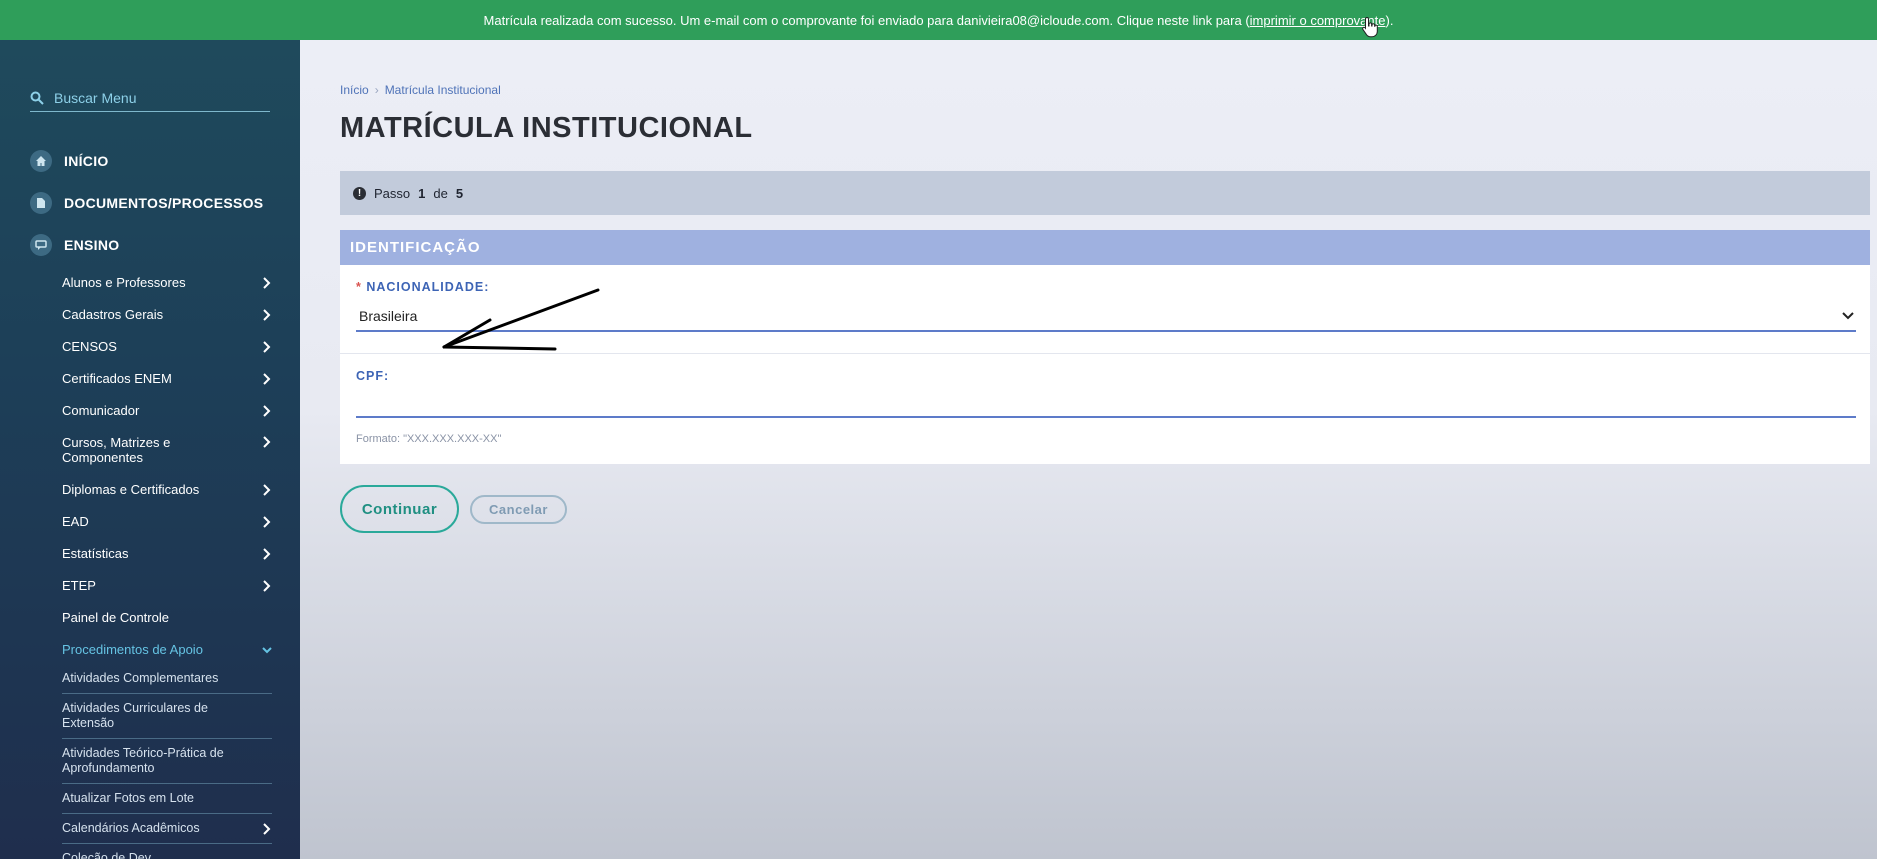 This screenshot has height=859, width=1877. What do you see at coordinates (167, 314) in the screenshot?
I see `sidebar-item-cadastros-gerais: Cadastros Gerais` at bounding box center [167, 314].